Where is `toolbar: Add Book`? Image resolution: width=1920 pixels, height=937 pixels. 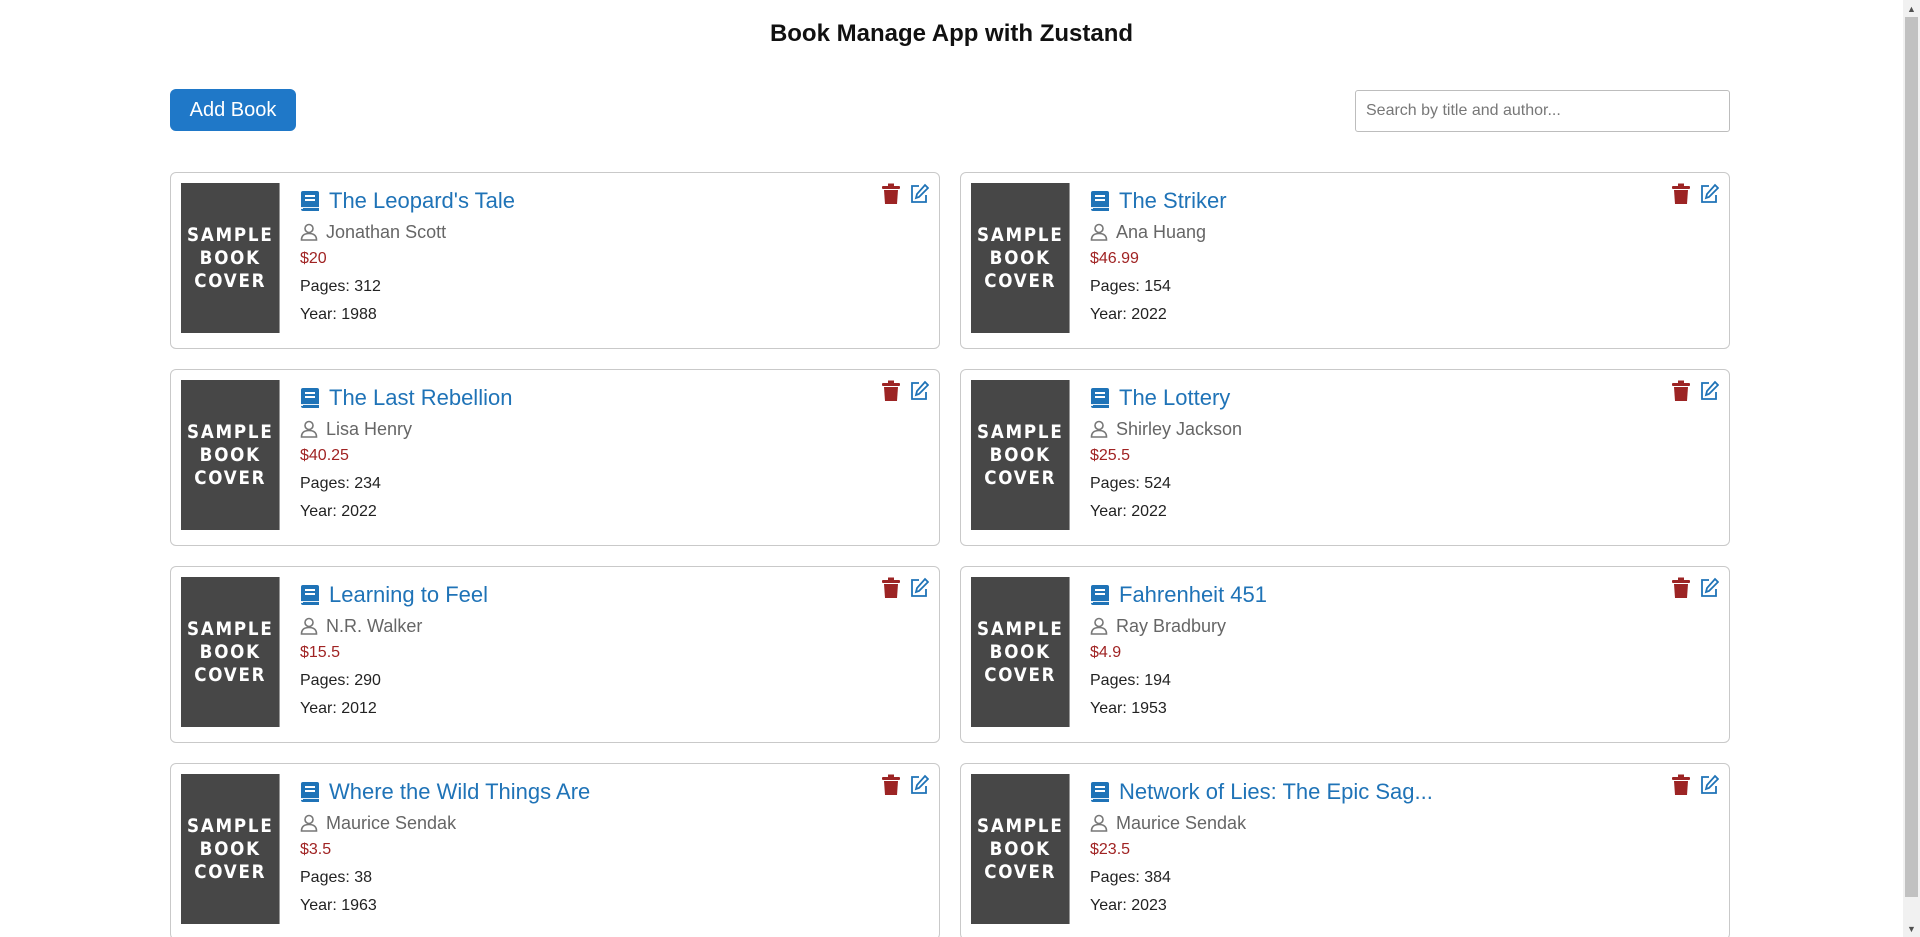
toolbar: Add Book is located at coordinates (950, 111).